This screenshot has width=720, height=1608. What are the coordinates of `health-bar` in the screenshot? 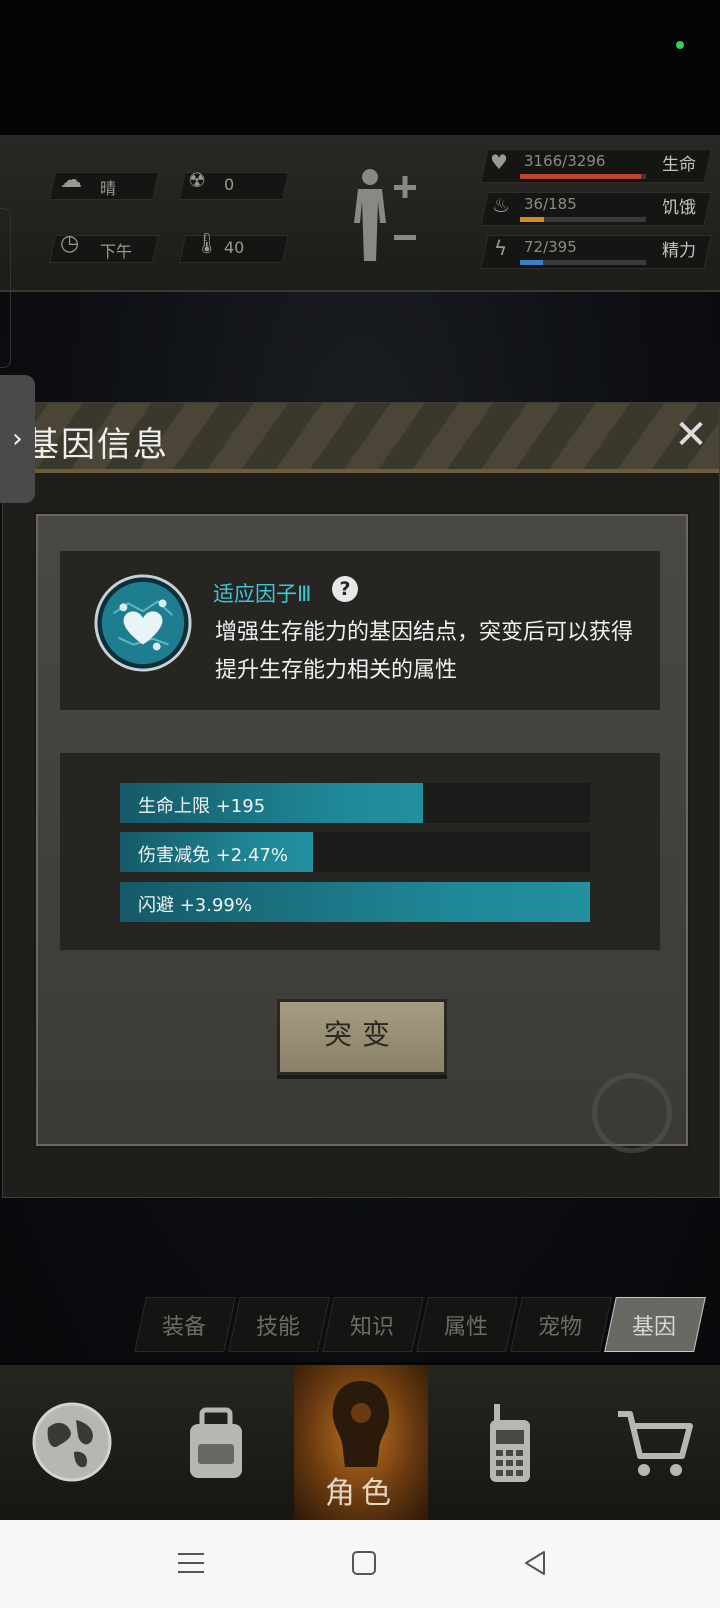 It's located at (583, 176).